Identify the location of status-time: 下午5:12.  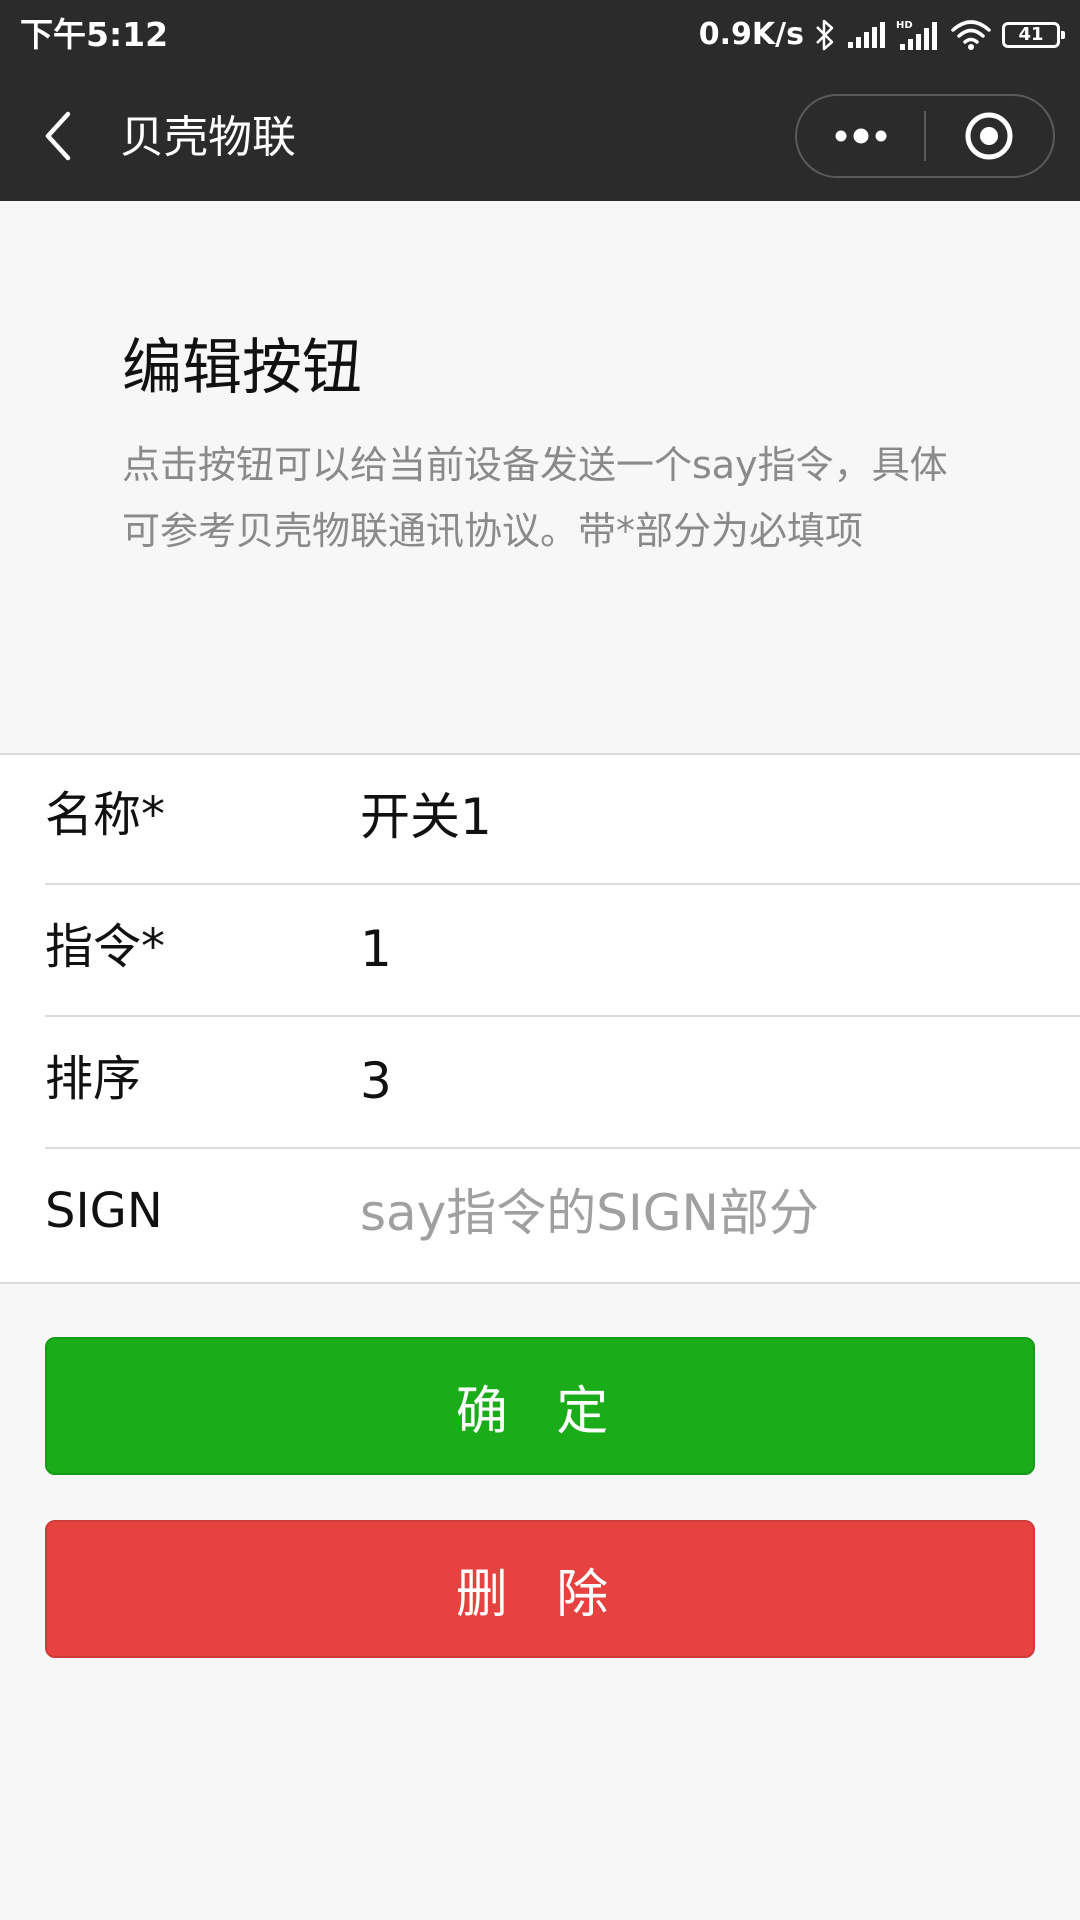
(94, 34).